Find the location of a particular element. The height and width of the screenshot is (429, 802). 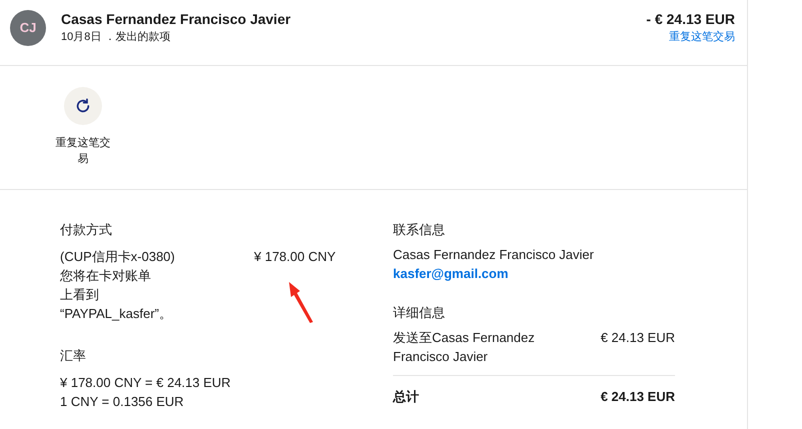

avatar: CJ is located at coordinates (28, 28).